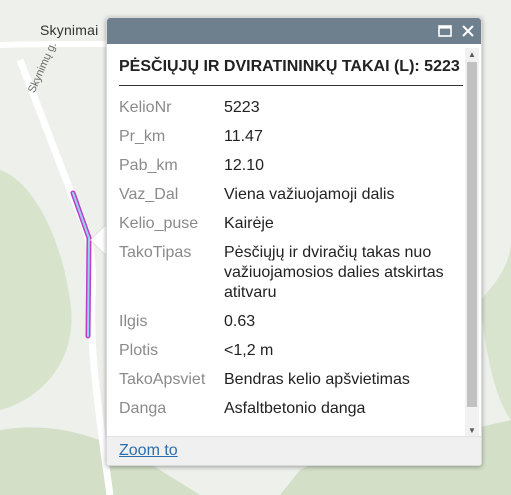 Image resolution: width=511 pixels, height=495 pixels. What do you see at coordinates (292, 223) in the screenshot?
I see `attribute-row: Kelio_puse Kairėje` at bounding box center [292, 223].